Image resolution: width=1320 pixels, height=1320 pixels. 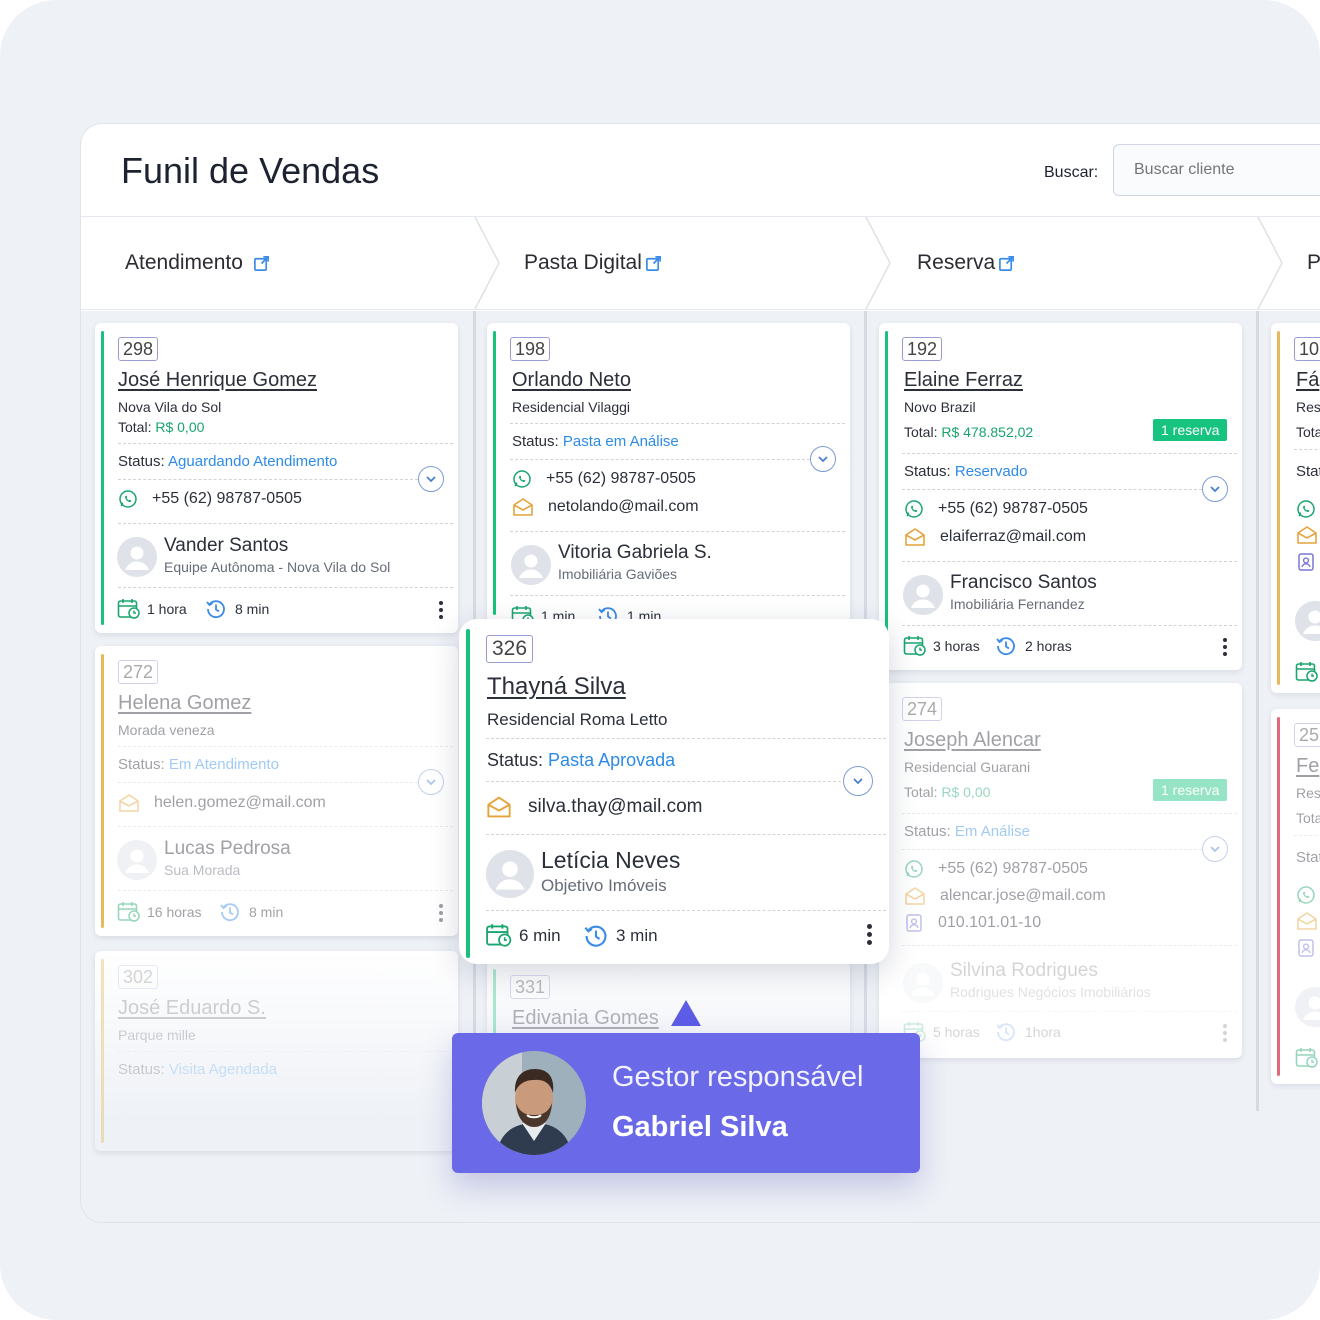 I want to click on lead-name-link: José Henrique Gomez, so click(x=217, y=380).